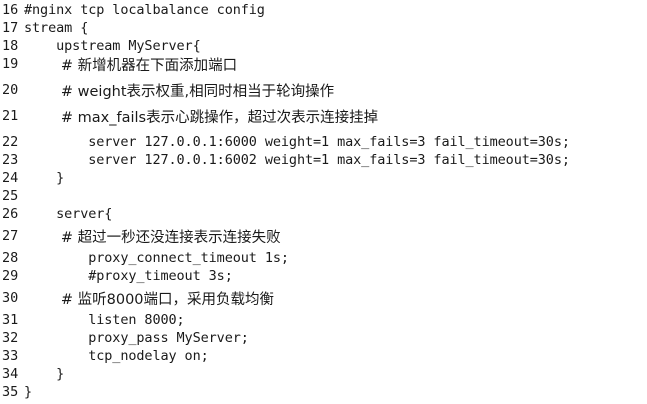 Image resolution: width=647 pixels, height=404 pixels. Describe the element at coordinates (179, 91) in the screenshot. I see `code-text: # weight表示权重,相同时相当于轮询操作` at that location.